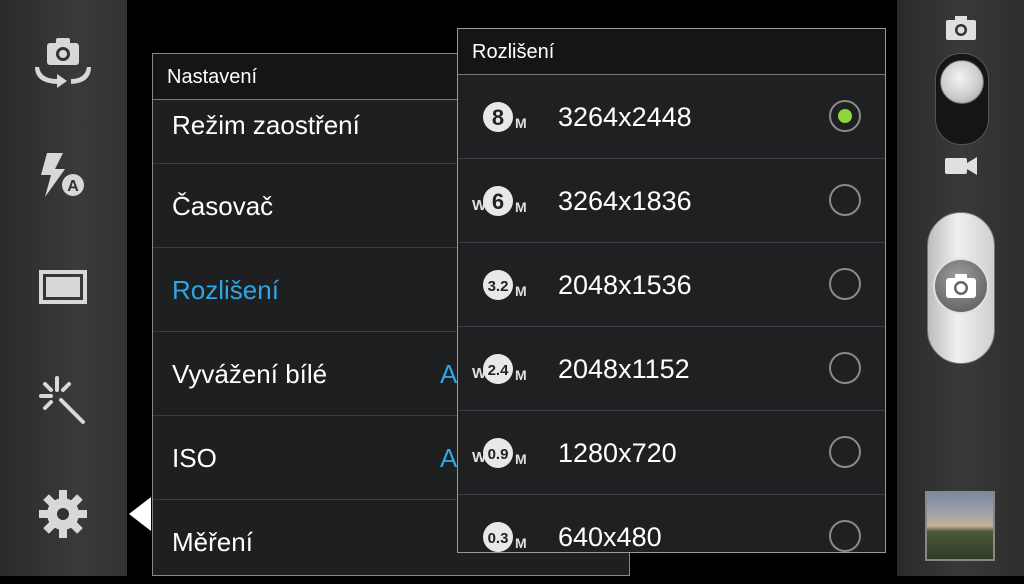 Image resolution: width=1024 pixels, height=584 pixels. I want to click on megapixel-badge-icon: 8M, so click(501, 117).